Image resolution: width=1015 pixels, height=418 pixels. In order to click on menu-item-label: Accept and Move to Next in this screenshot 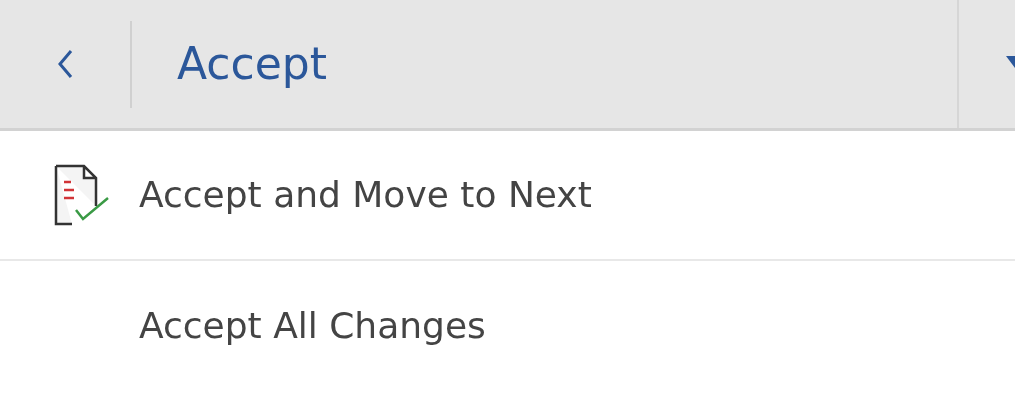, I will do `click(365, 195)`.